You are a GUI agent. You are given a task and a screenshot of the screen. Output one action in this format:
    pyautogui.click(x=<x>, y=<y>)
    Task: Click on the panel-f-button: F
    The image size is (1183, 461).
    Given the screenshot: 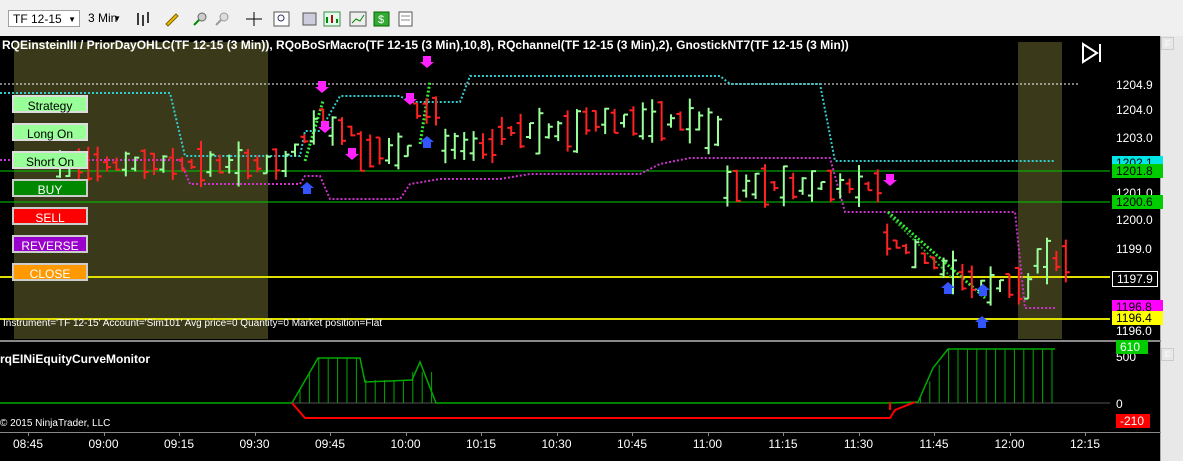 What is the action you would take?
    pyautogui.click(x=1167, y=43)
    